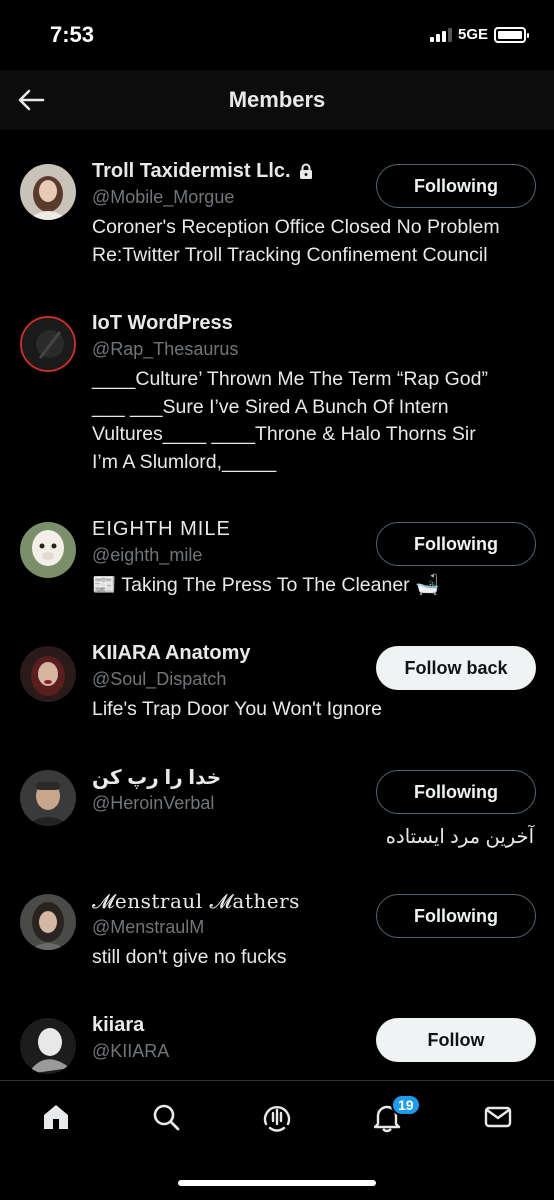  Describe the element at coordinates (456, 1040) in the screenshot. I see `follow-button: Follow` at that location.